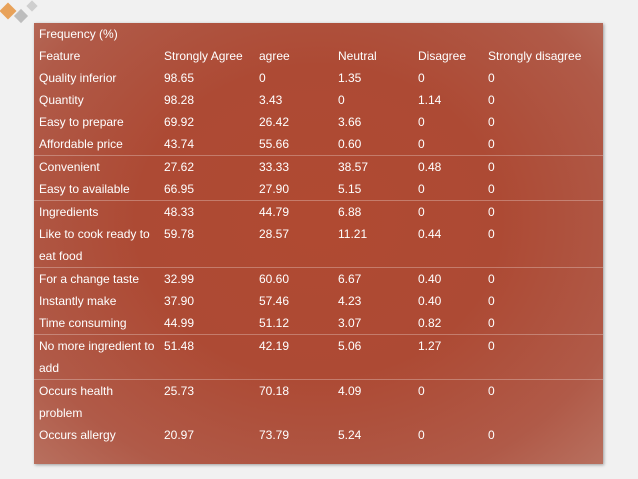 This screenshot has height=479, width=638. I want to click on cell-strongly-agree: 27.62, so click(206, 166).